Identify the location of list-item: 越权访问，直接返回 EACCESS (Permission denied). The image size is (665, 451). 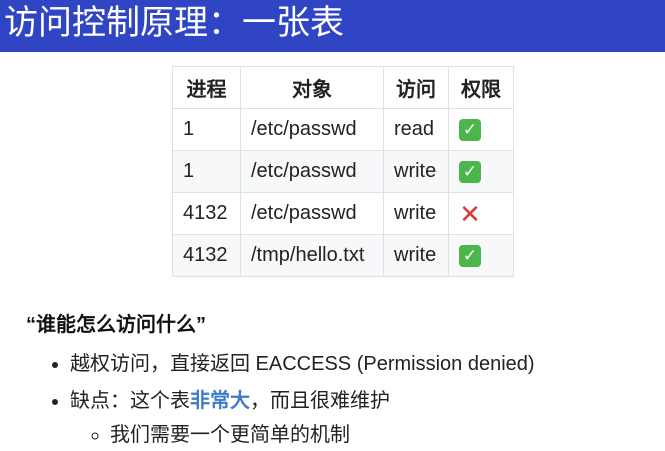
(302, 364).